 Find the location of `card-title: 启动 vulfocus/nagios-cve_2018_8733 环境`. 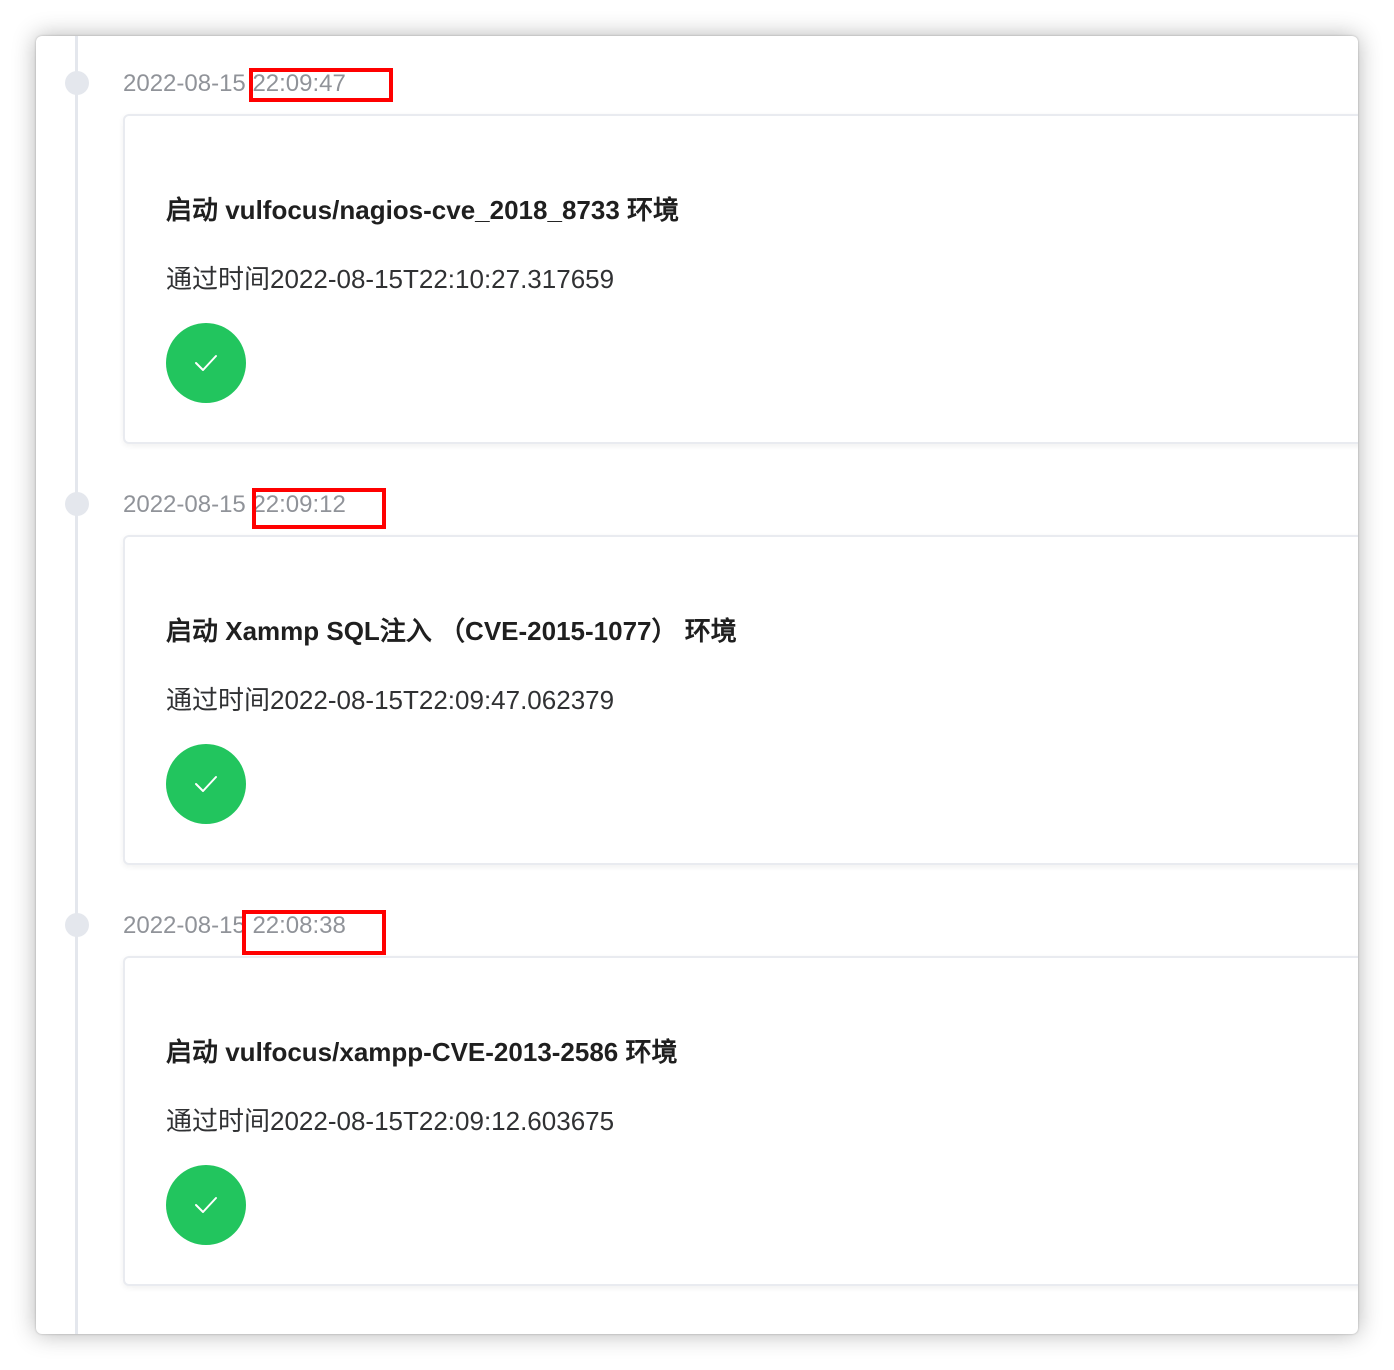

card-title: 启动 vulfocus/nagios-cve_2018_8733 环境 is located at coordinates (423, 210).